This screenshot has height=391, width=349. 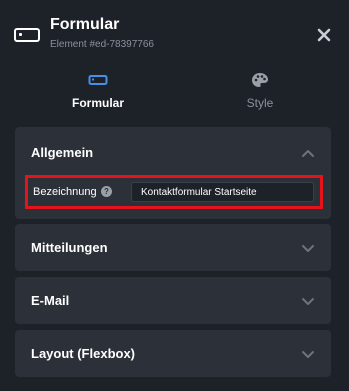 I want to click on help-icon: ?, so click(x=106, y=191).